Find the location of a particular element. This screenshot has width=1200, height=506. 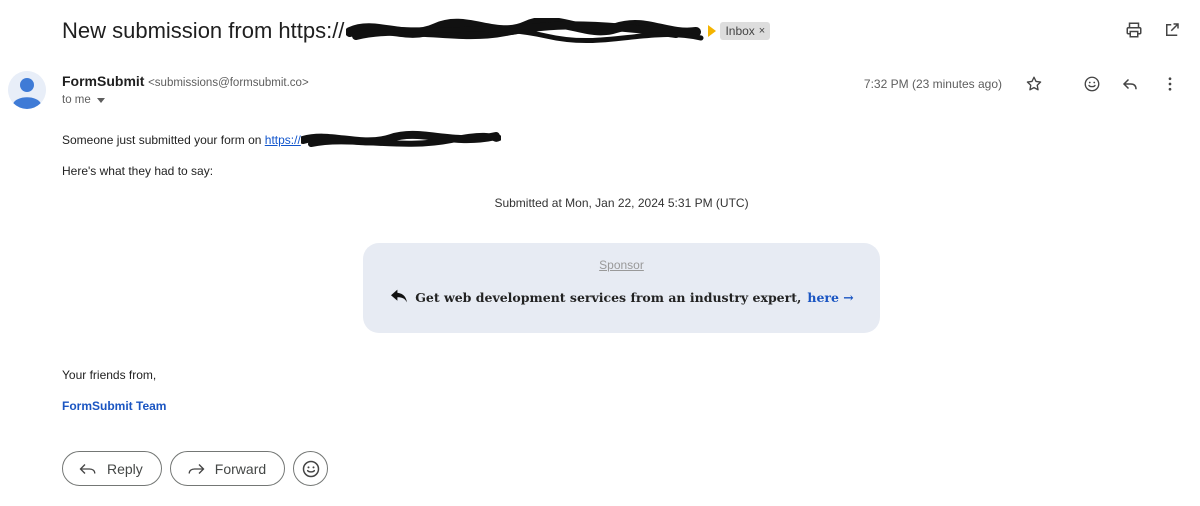

reply-arrow-icon is located at coordinates (399, 297).